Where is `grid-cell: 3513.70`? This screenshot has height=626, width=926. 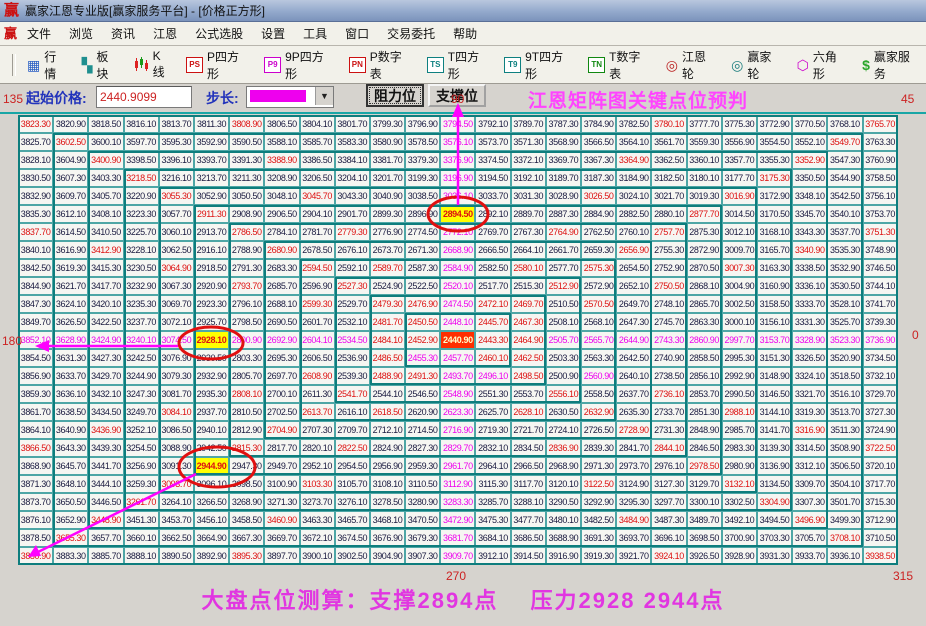
grid-cell: 3513.70 is located at coordinates (845, 412).